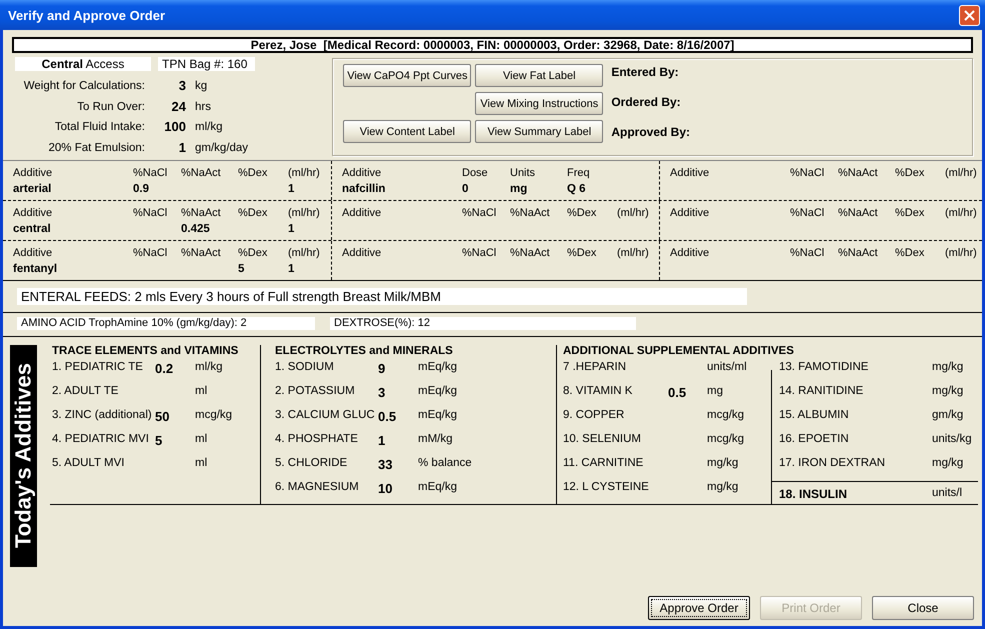  I want to click on additive-value: 0.5, so click(678, 392).